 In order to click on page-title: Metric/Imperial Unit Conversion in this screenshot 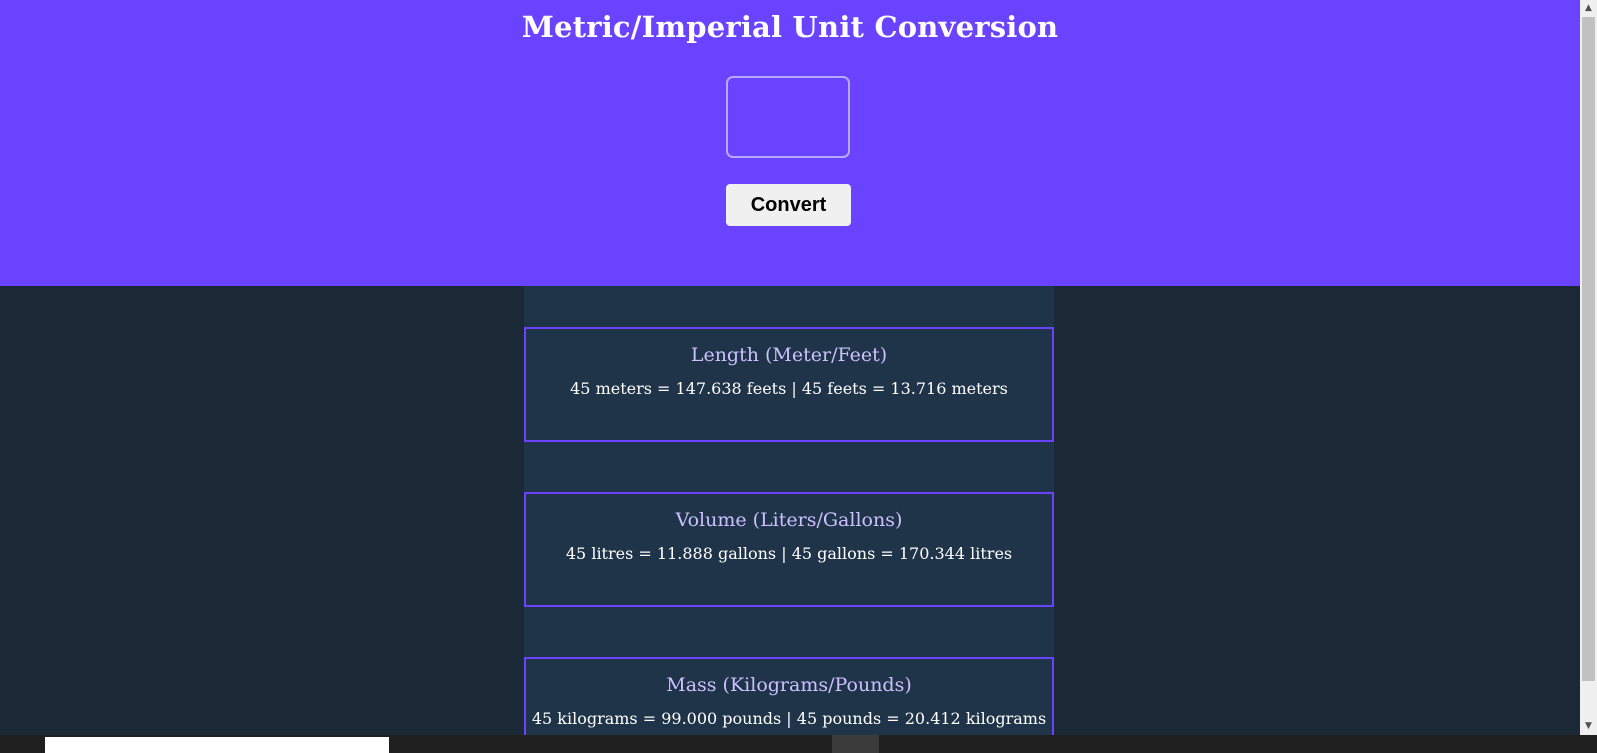, I will do `click(790, 27)`.